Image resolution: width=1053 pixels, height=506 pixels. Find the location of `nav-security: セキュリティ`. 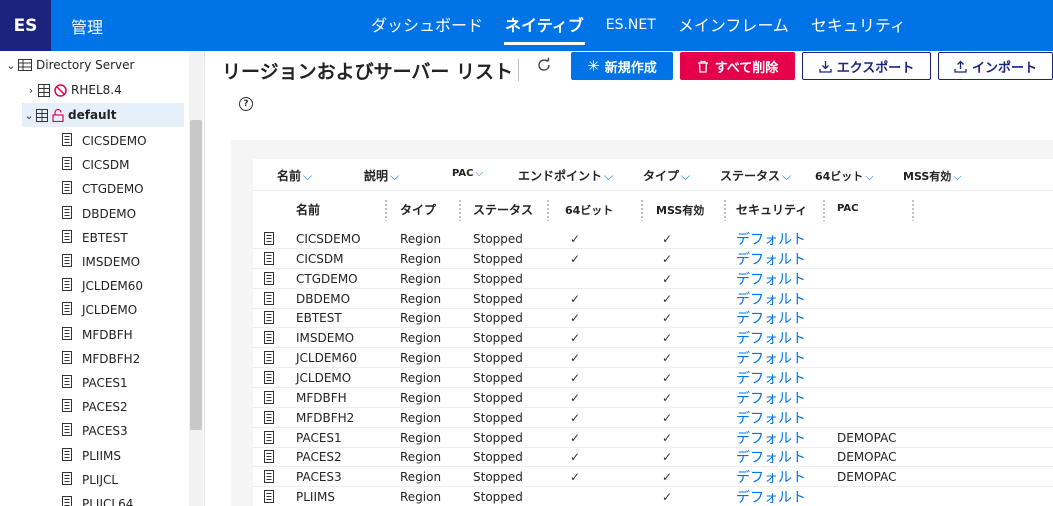

nav-security: セキュリティ is located at coordinates (858, 25).